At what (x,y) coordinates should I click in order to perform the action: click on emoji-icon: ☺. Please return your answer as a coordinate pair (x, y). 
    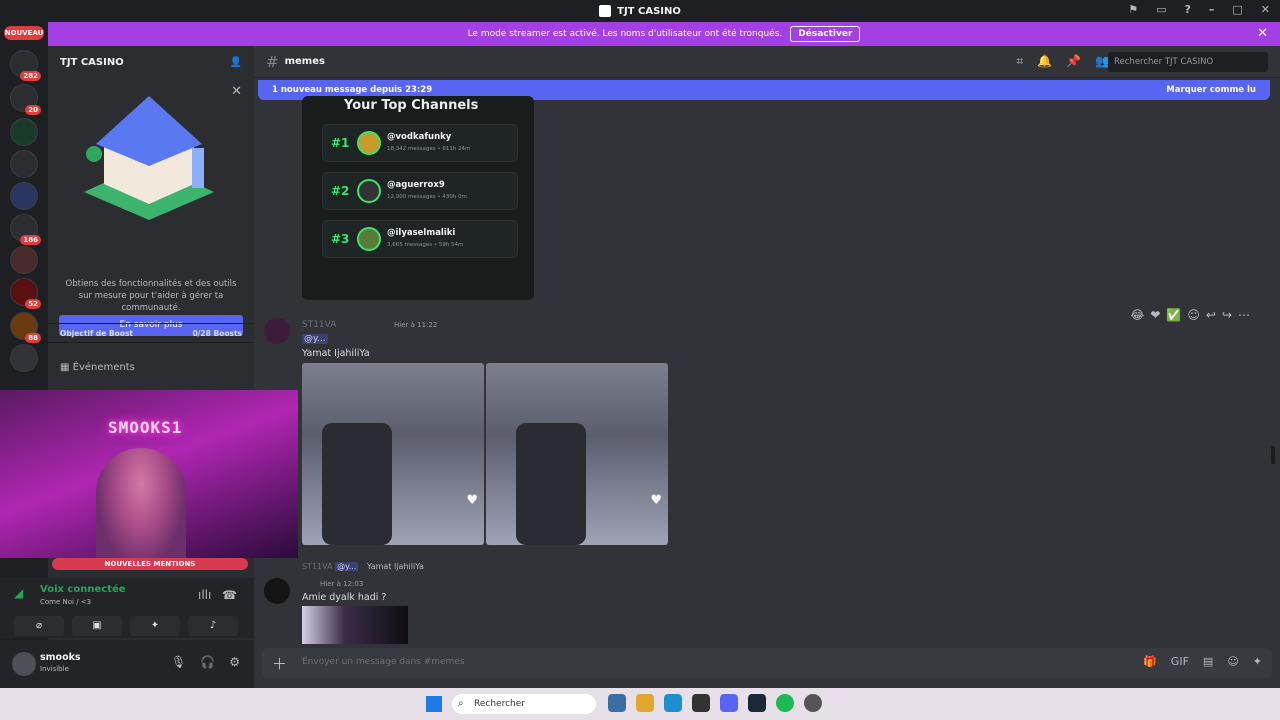
    Looking at the image, I should click on (1232, 661).